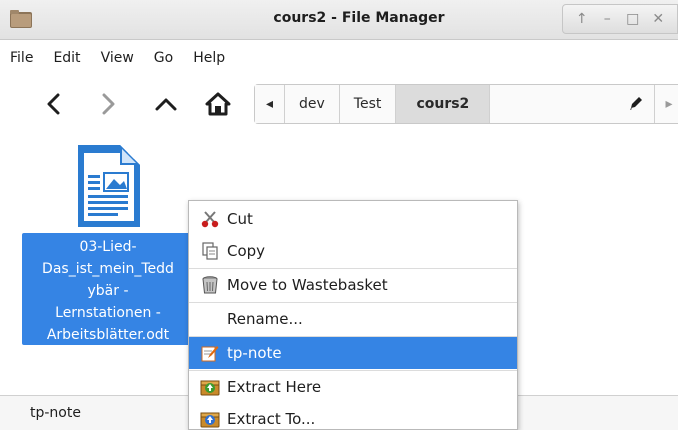  I want to click on home-button, so click(218, 104).